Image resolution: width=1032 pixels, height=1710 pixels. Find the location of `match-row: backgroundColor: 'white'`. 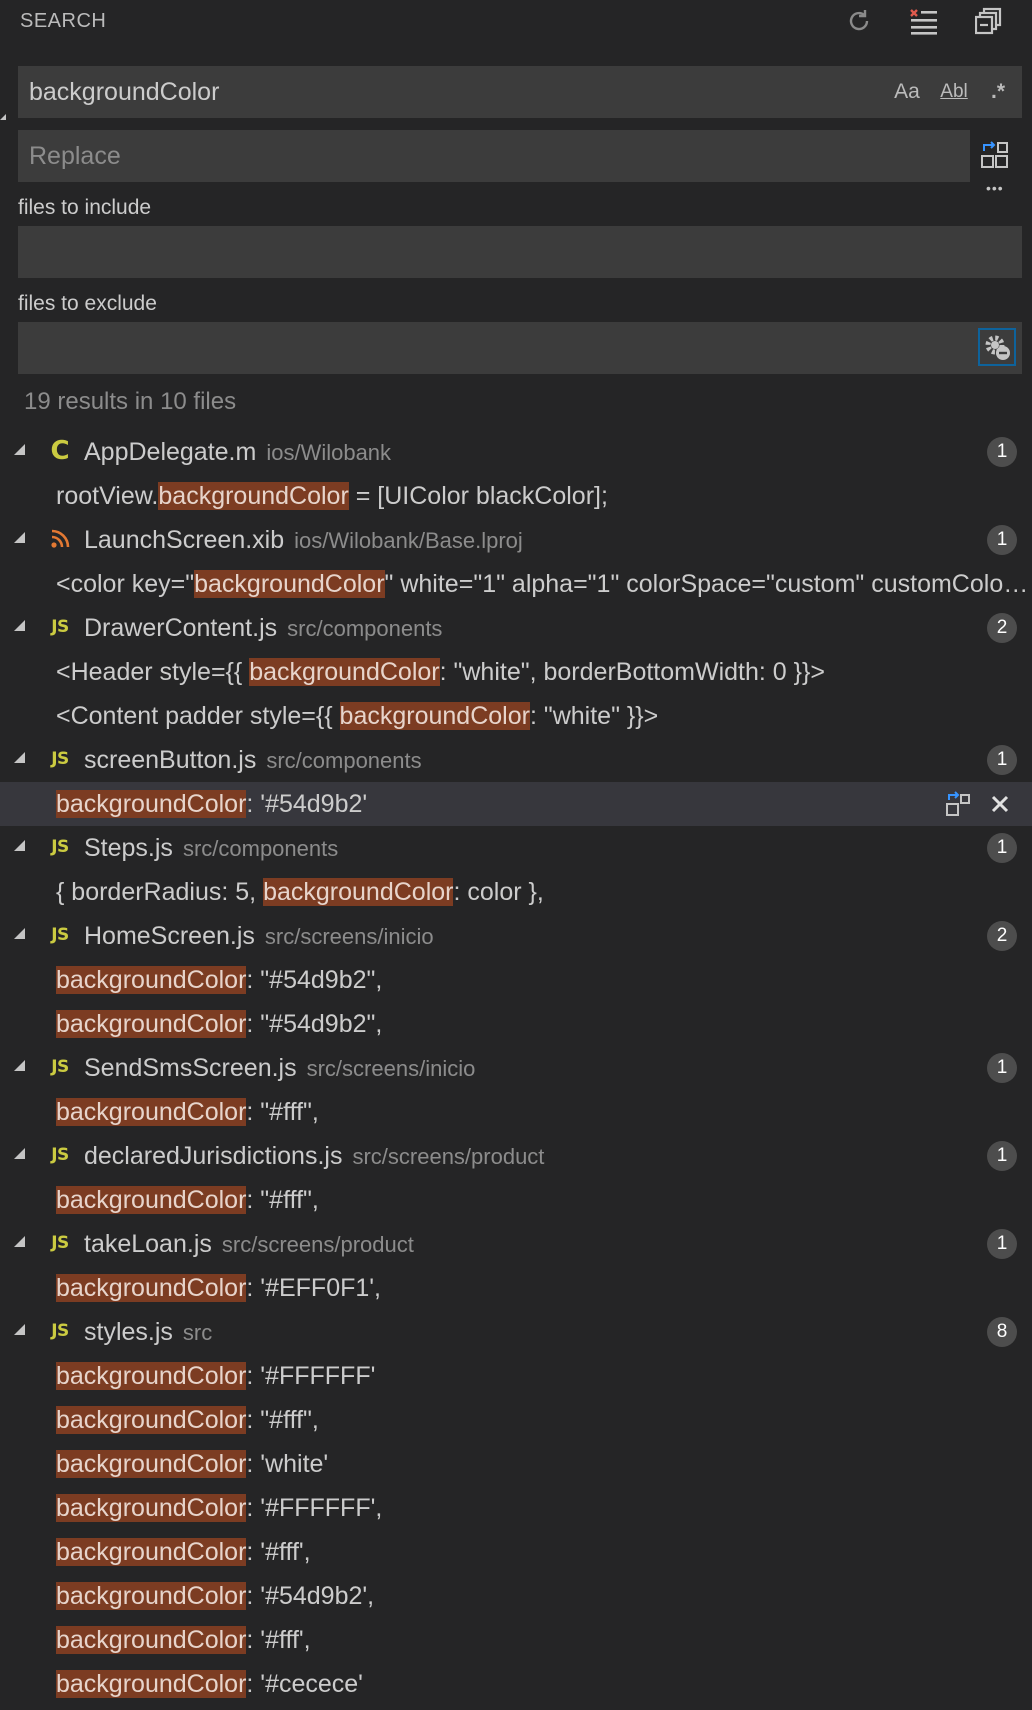

match-row: backgroundColor: 'white' is located at coordinates (516, 1464).